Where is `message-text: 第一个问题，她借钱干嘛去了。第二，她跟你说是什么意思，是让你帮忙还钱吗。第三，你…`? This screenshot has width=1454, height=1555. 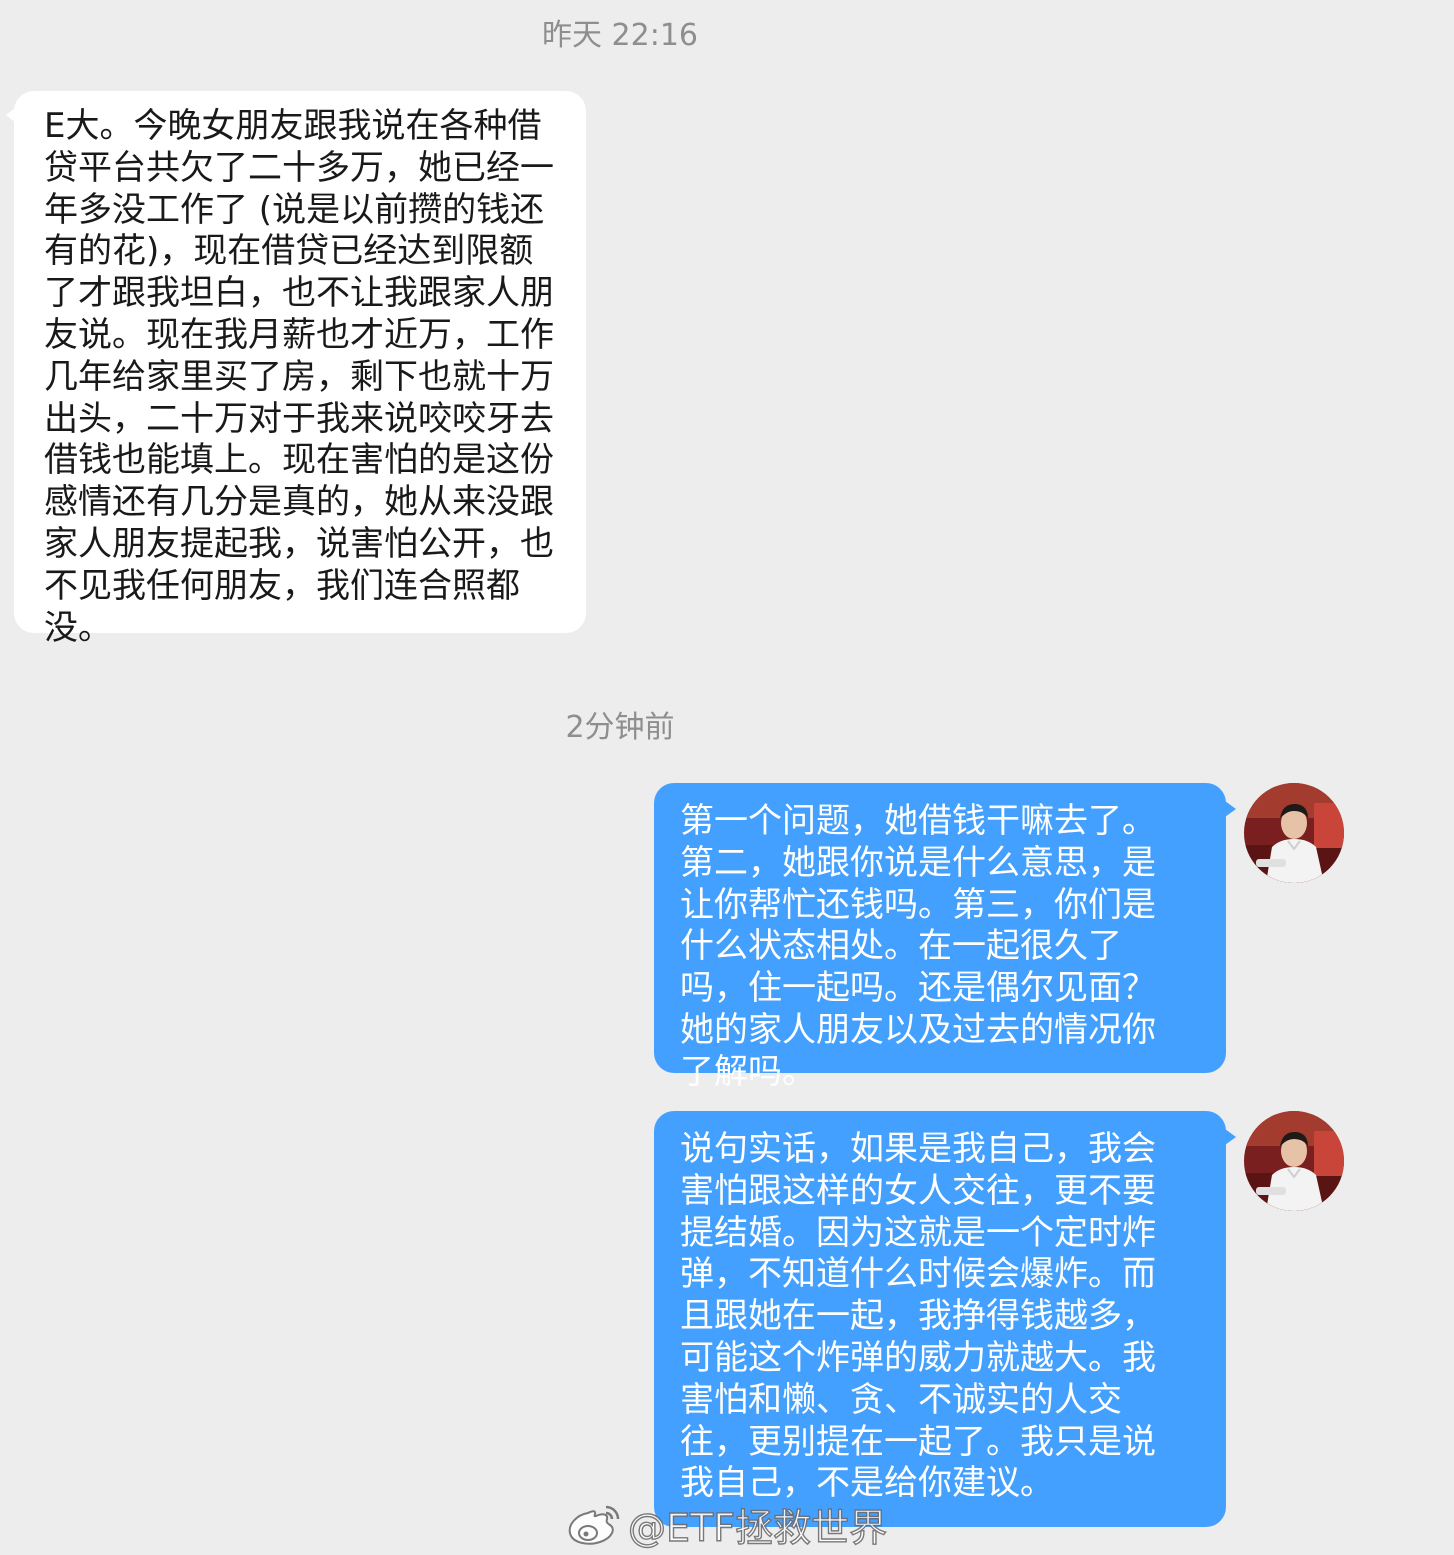
message-text: 第一个问题，她借钱干嘛去了。第二，她跟你说是什么意思，是让你帮忙还钱吗。第三，你… is located at coordinates (918, 946).